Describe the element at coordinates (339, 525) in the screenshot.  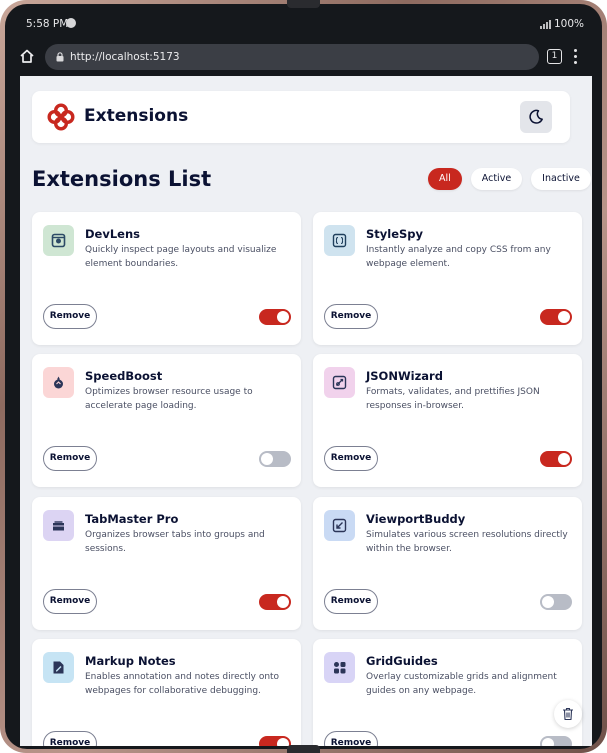
I see `viewport-icon` at that location.